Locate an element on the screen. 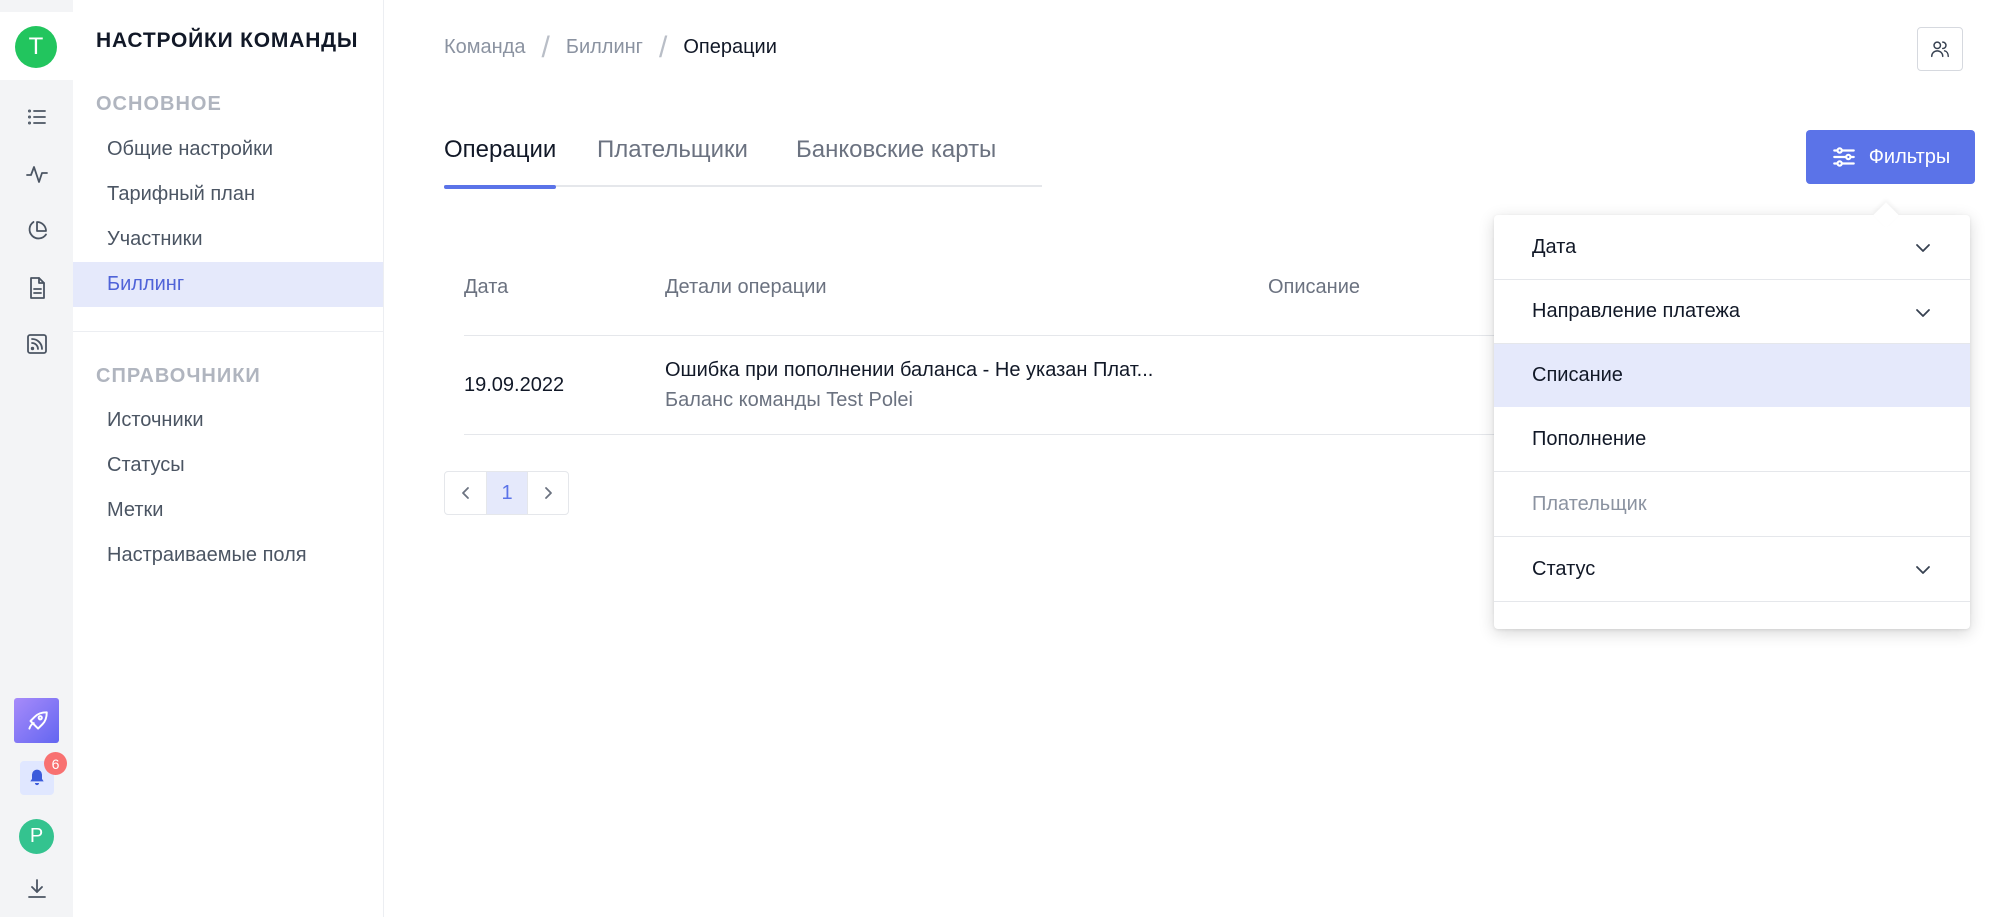 The image size is (2000, 917). sidebar-item-general: Общие настройки is located at coordinates (228, 149).